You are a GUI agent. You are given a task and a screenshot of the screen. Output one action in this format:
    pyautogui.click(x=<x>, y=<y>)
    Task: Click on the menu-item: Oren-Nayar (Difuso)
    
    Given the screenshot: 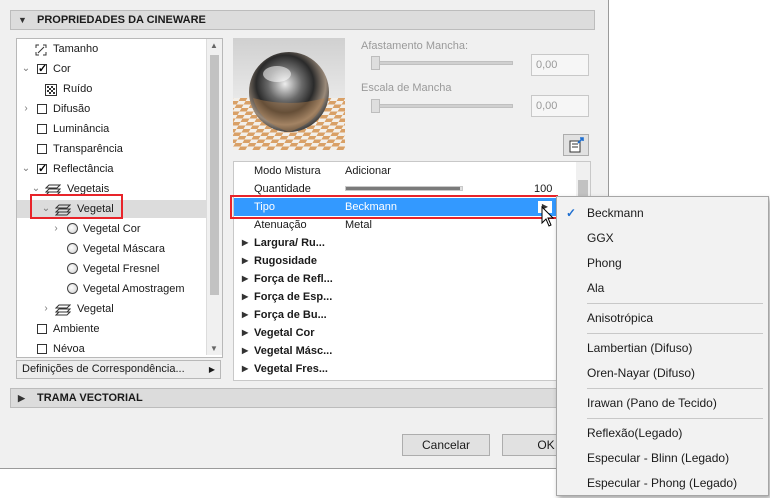 What is the action you would take?
    pyautogui.click(x=662, y=373)
    